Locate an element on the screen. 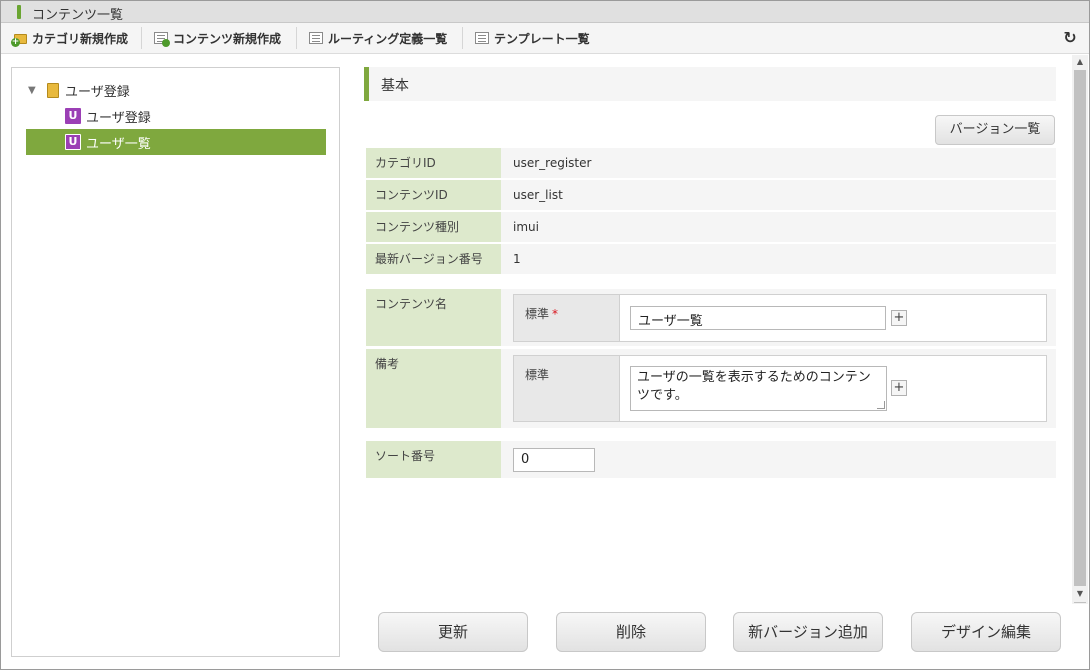 The width and height of the screenshot is (1090, 670). new-category-label: カテゴリ新規作成 is located at coordinates (80, 38).